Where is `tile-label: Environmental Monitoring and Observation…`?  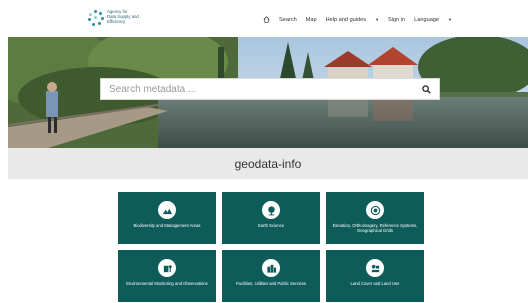
tile-label: Environmental Monitoring and Observation… is located at coordinates (167, 283).